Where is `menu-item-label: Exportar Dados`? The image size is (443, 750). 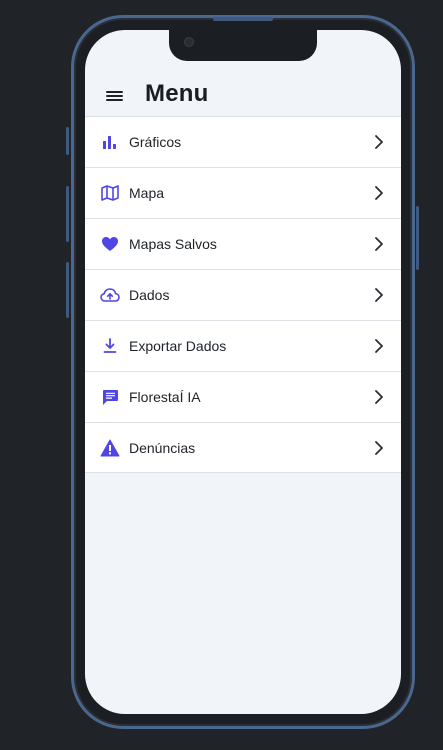
menu-item-label: Exportar Dados is located at coordinates (178, 346).